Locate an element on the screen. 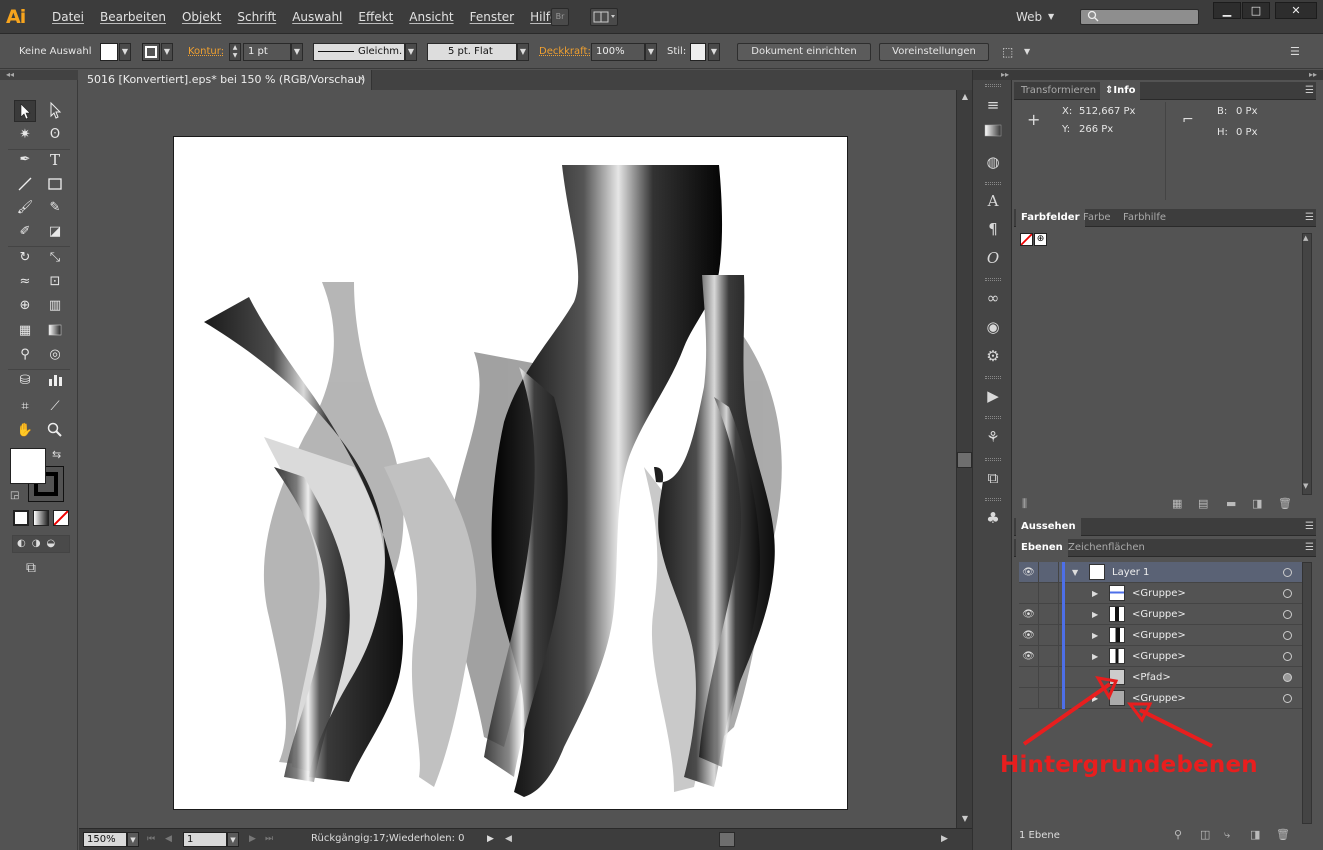 The width and height of the screenshot is (1323, 850). blob-brush-tool-icon: ✐ is located at coordinates (25, 232).